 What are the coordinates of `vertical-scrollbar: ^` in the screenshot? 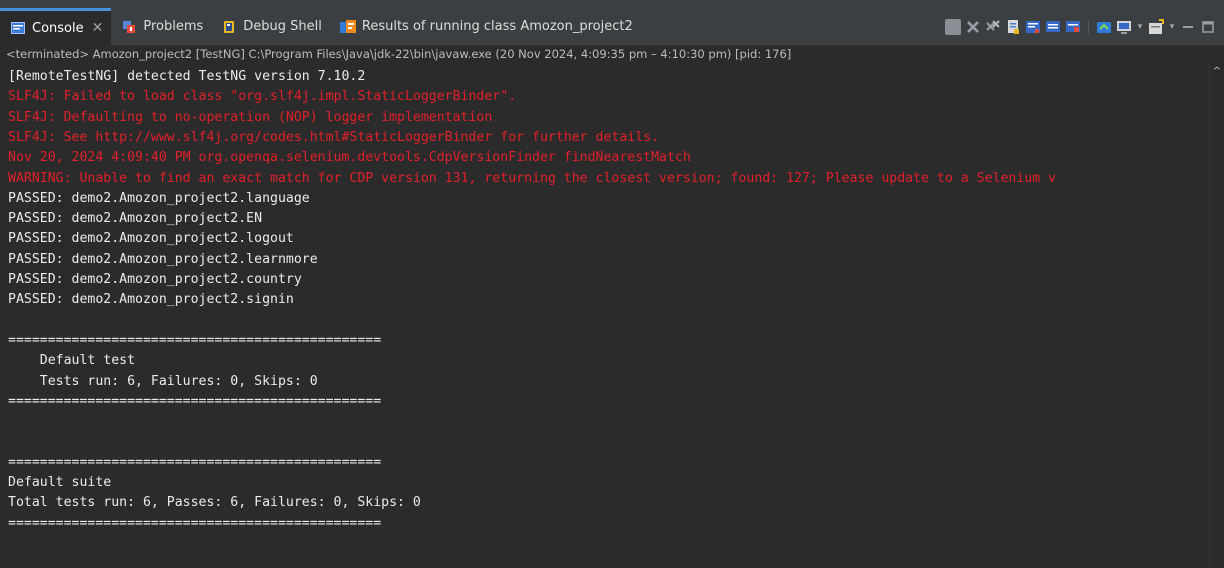 It's located at (1216, 315).